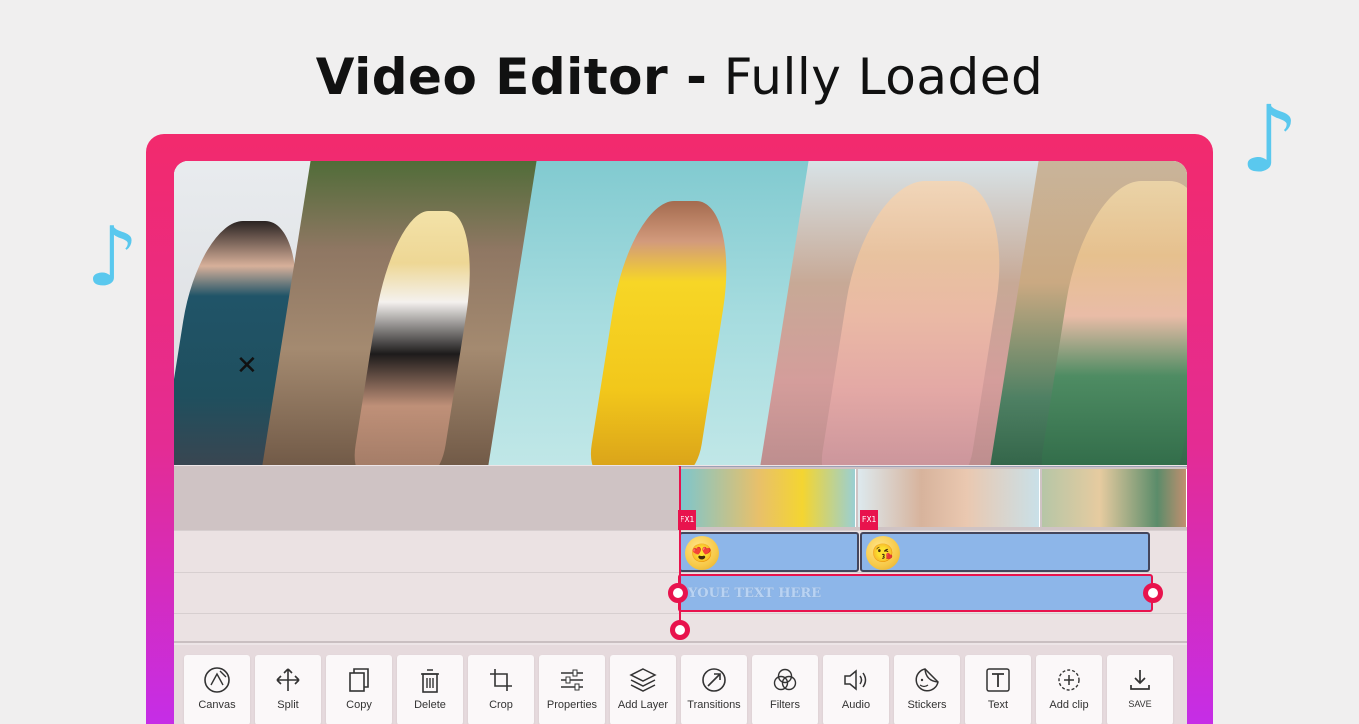 Image resolution: width=1359 pixels, height=724 pixels. I want to click on add-layer-button: Add Layer, so click(643, 689).